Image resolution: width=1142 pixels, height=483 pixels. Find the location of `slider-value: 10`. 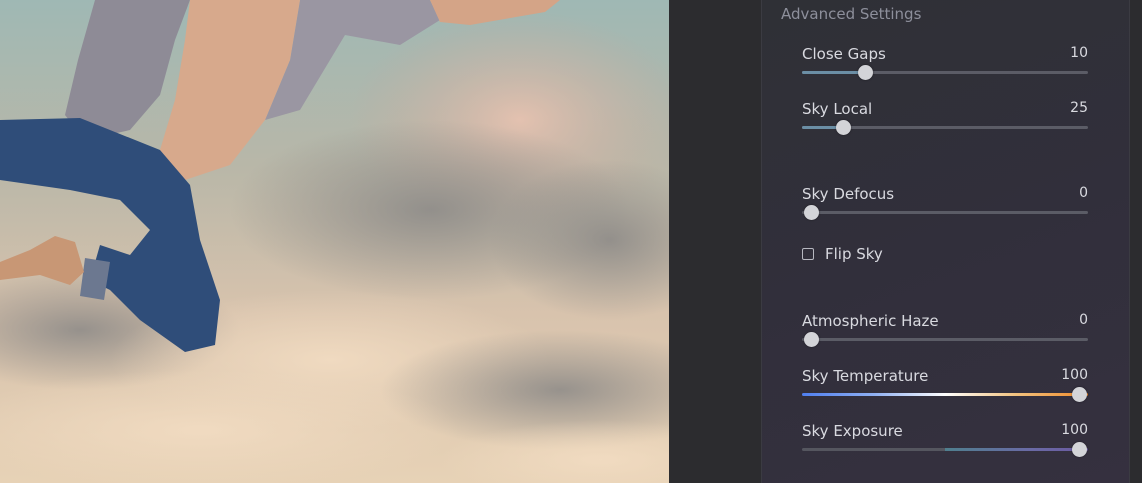

slider-value: 10 is located at coordinates (1079, 53).